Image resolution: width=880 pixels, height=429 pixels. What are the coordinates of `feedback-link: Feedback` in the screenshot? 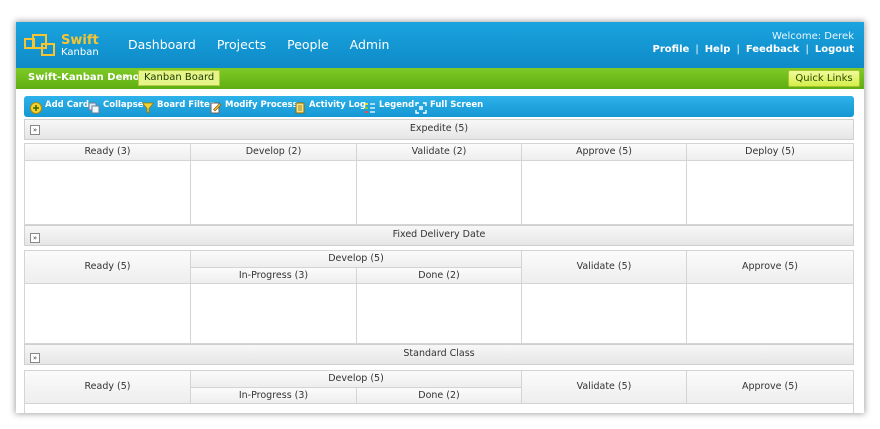 It's located at (773, 49).